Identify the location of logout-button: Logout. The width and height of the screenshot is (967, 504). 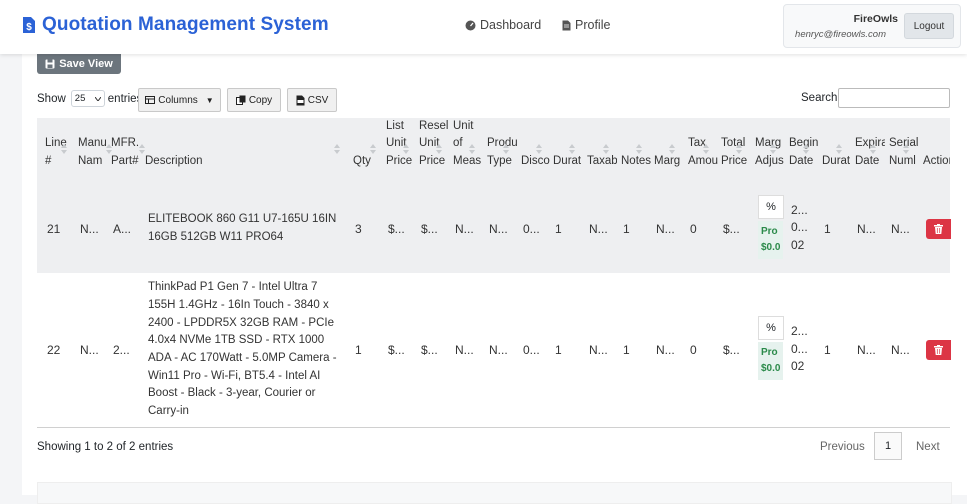
(929, 26).